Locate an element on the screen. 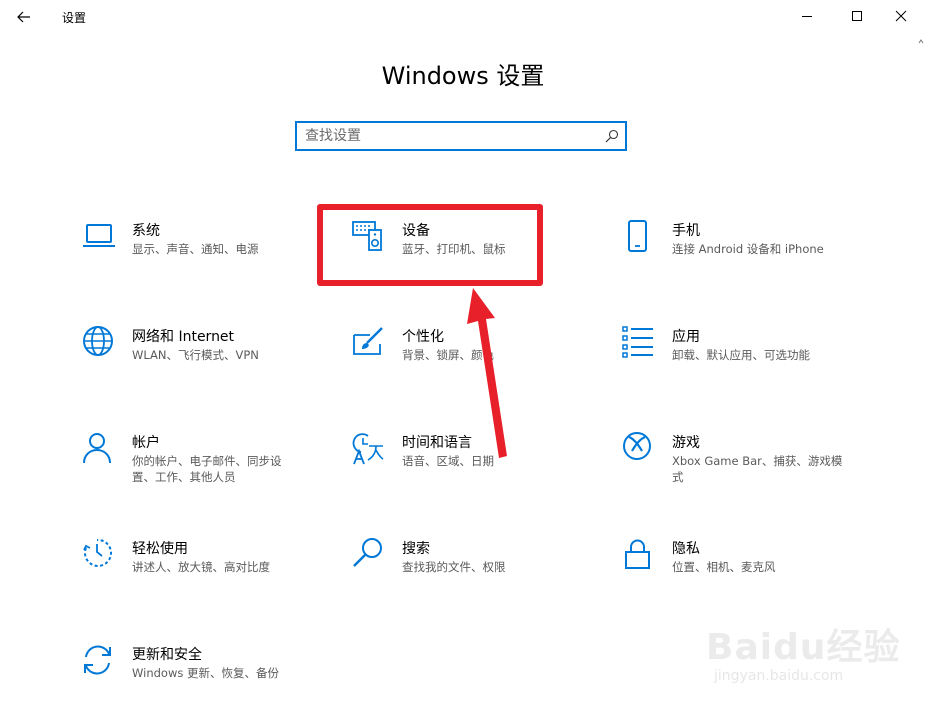 This screenshot has height=715, width=926. settings-tile-accounts: 帐户 你的帐户、电子邮件、同步设置、工作、其他人员 is located at coordinates (207, 467).